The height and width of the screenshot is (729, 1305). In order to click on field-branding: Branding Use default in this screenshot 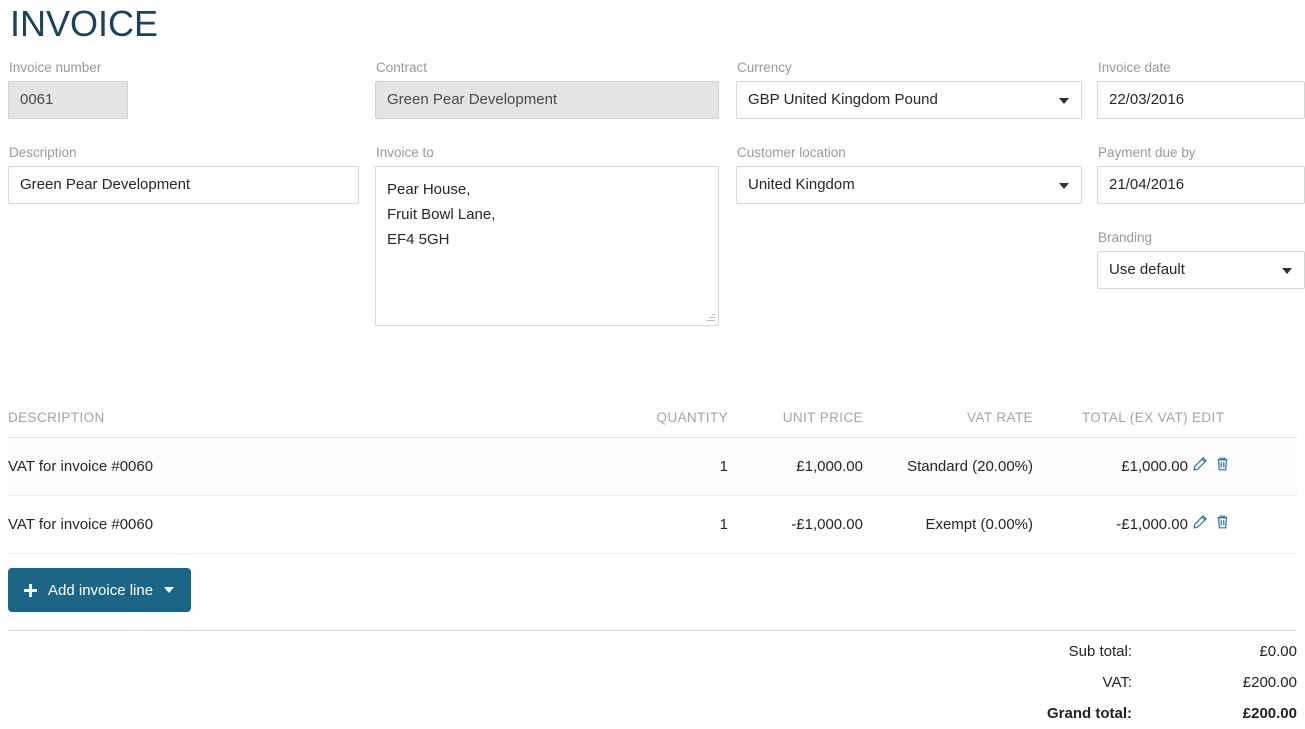, I will do `click(1201, 259)`.